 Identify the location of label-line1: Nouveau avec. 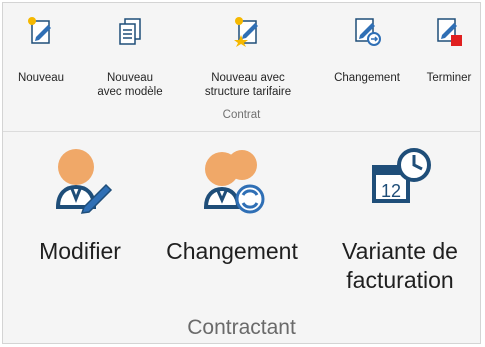
(248, 78).